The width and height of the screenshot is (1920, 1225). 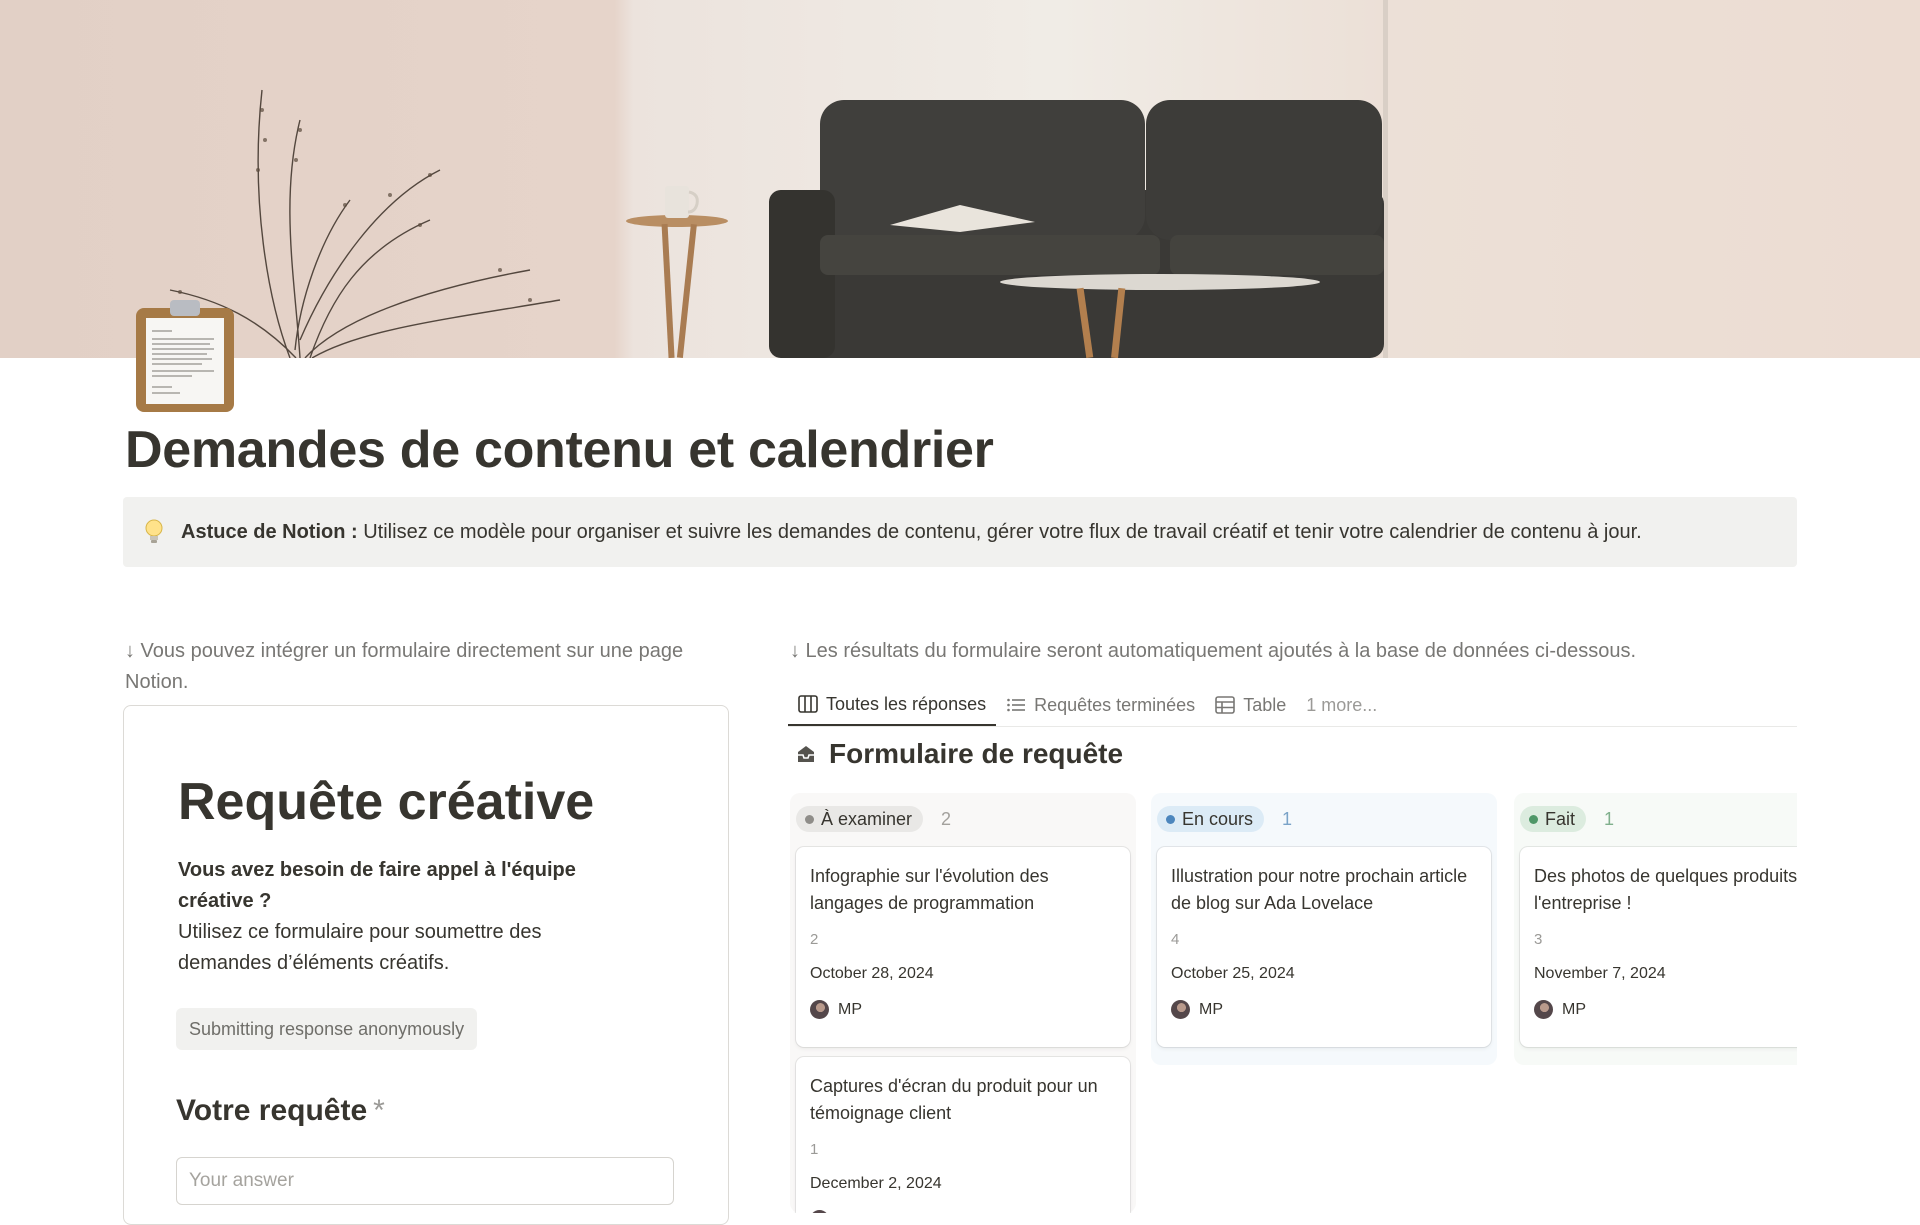 I want to click on column-count: 2, so click(x=946, y=818).